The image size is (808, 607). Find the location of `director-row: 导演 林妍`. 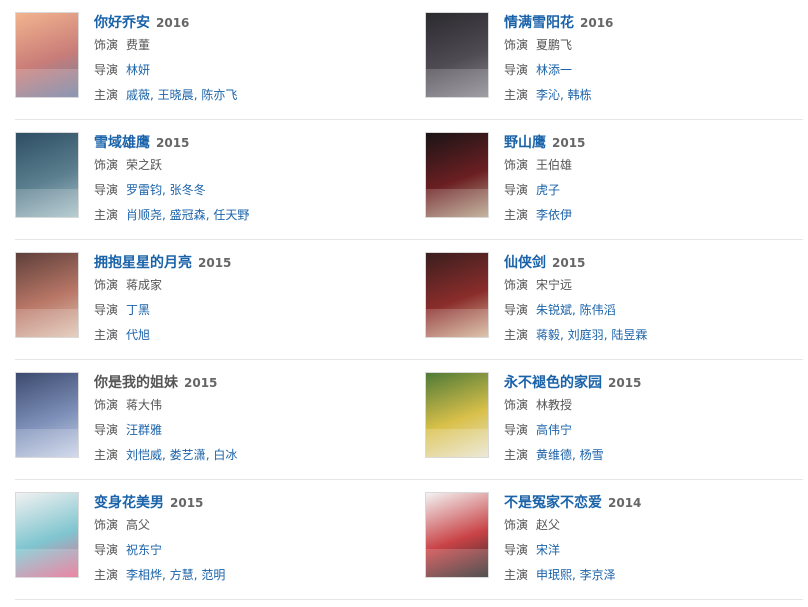

director-row: 导演 林妍 is located at coordinates (165, 70).